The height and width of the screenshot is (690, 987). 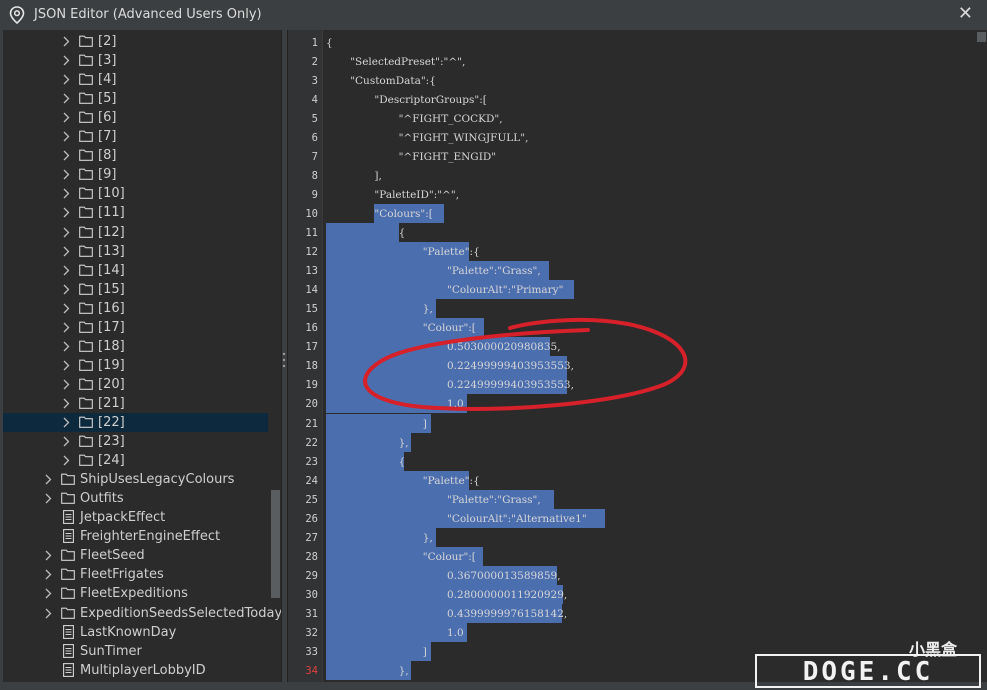 I want to click on code-line: ],, so click(x=377, y=176).